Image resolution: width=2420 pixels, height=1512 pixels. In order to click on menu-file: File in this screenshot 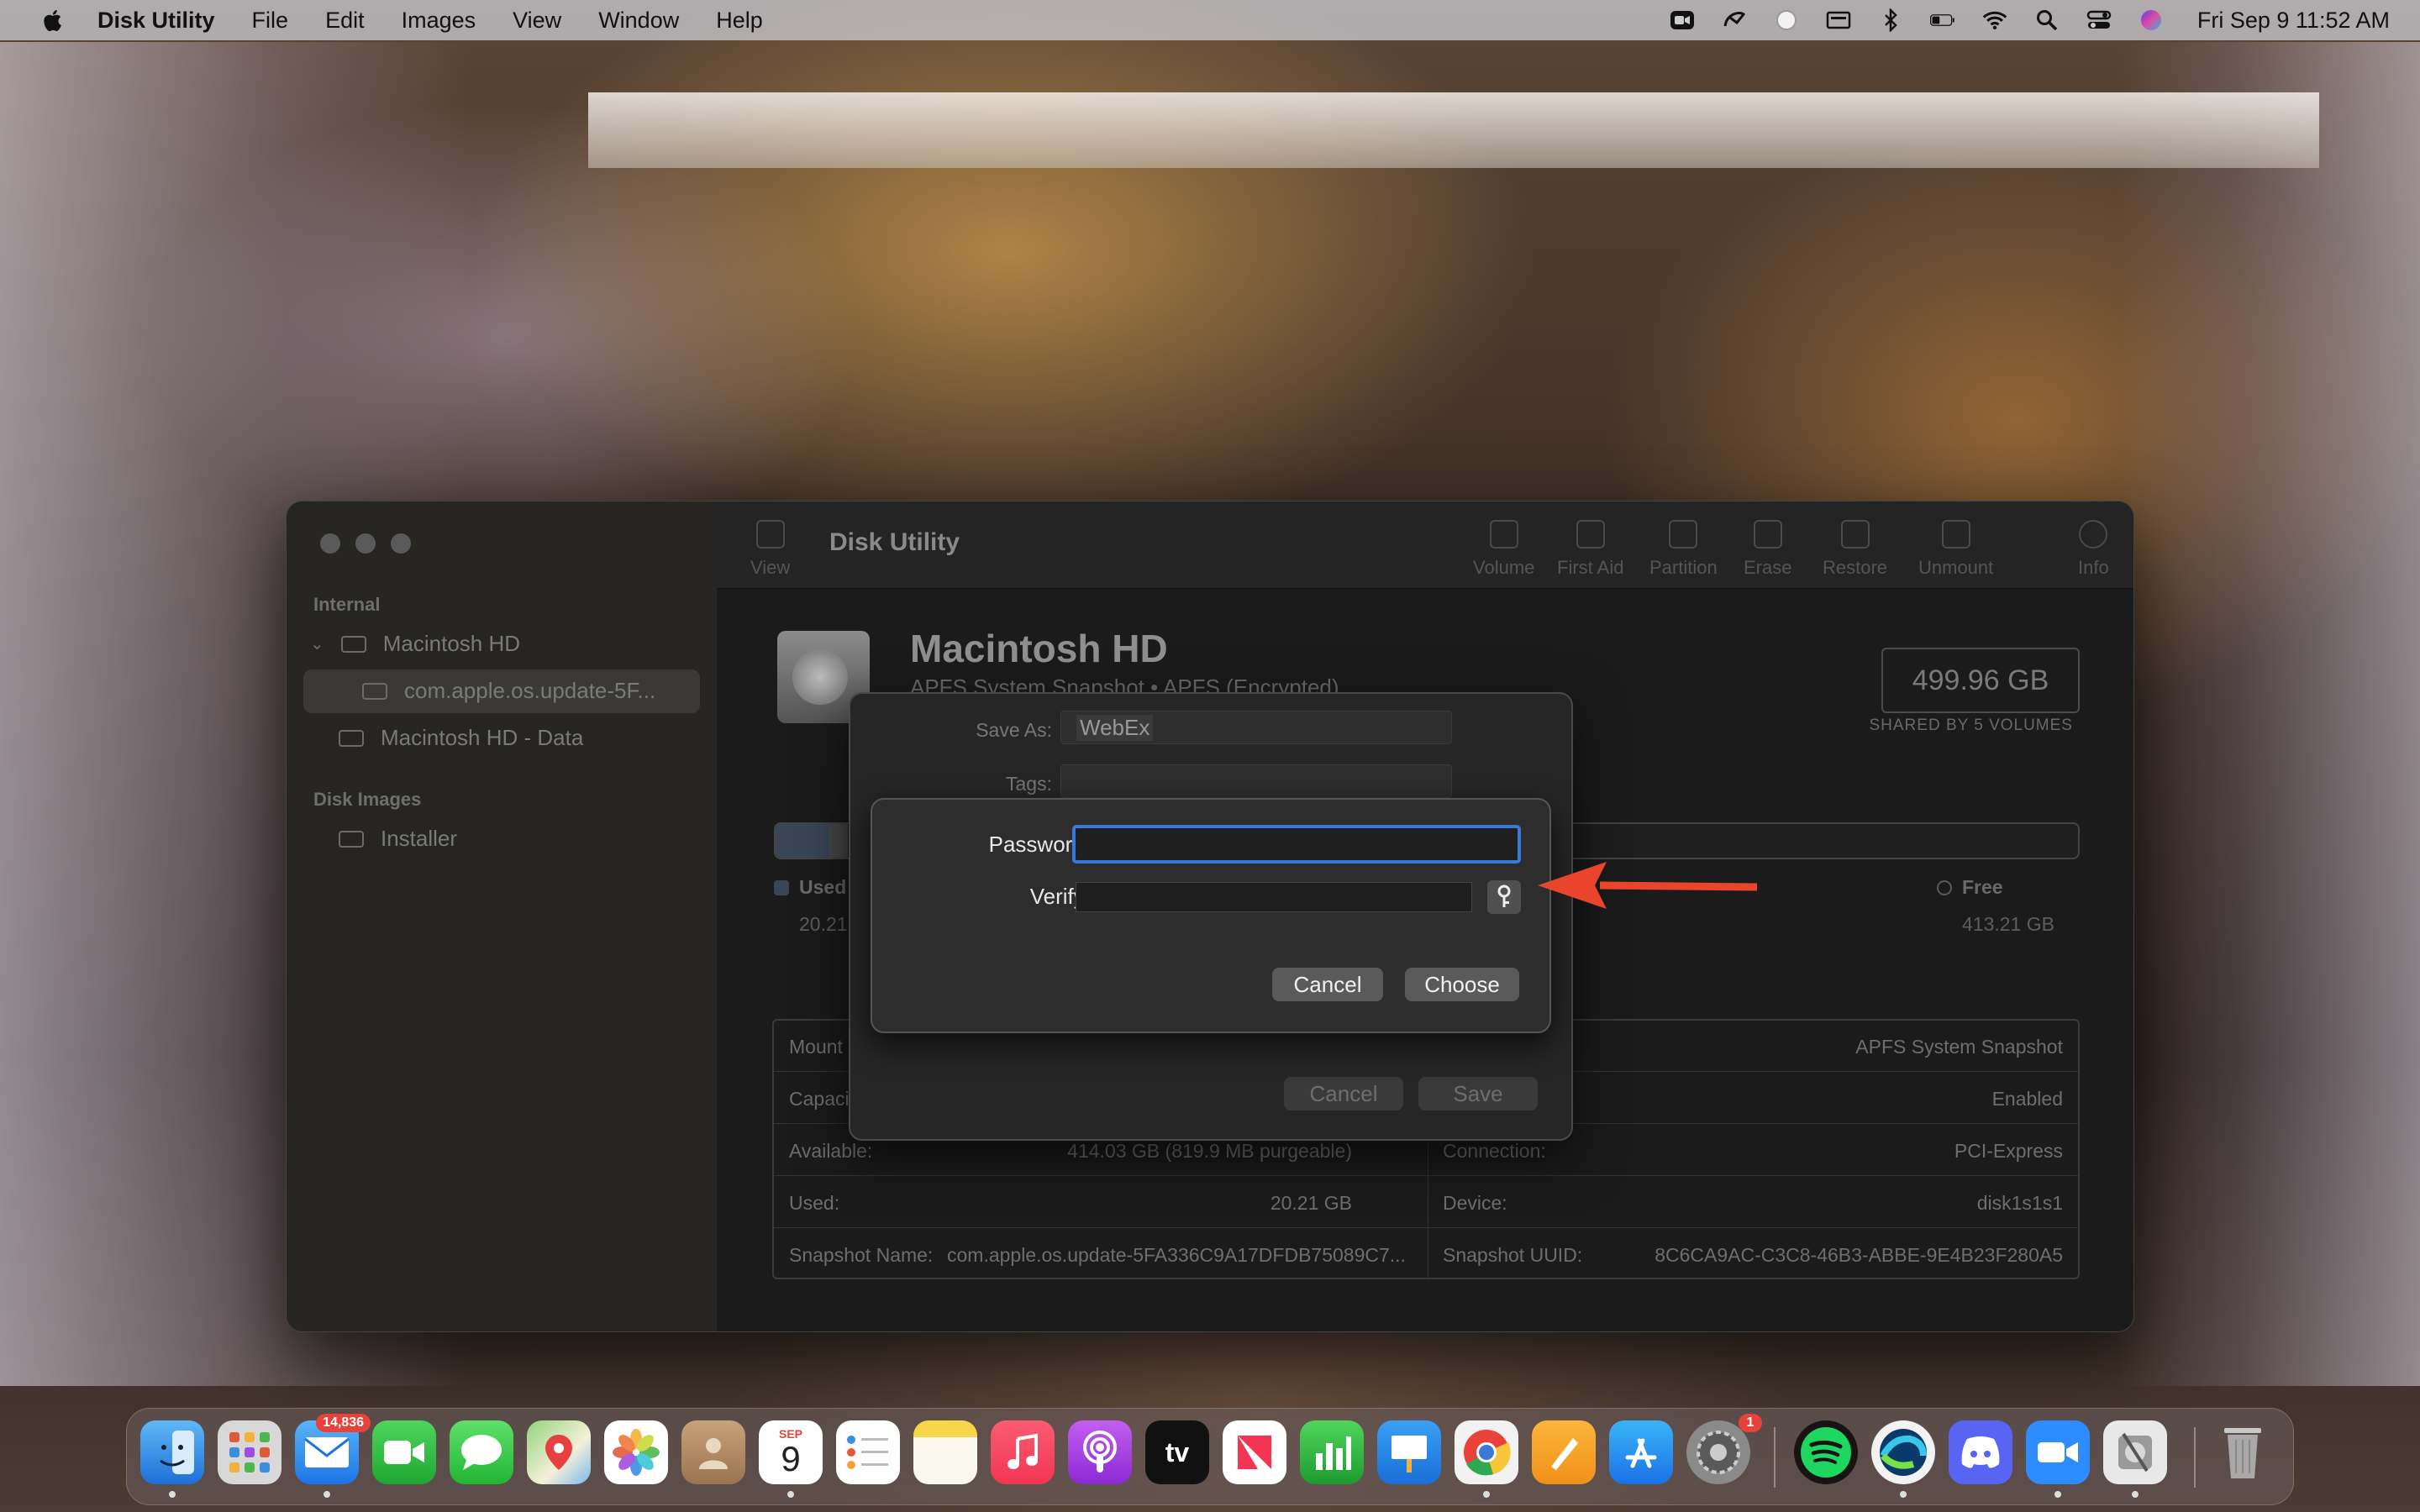, I will do `click(270, 21)`.